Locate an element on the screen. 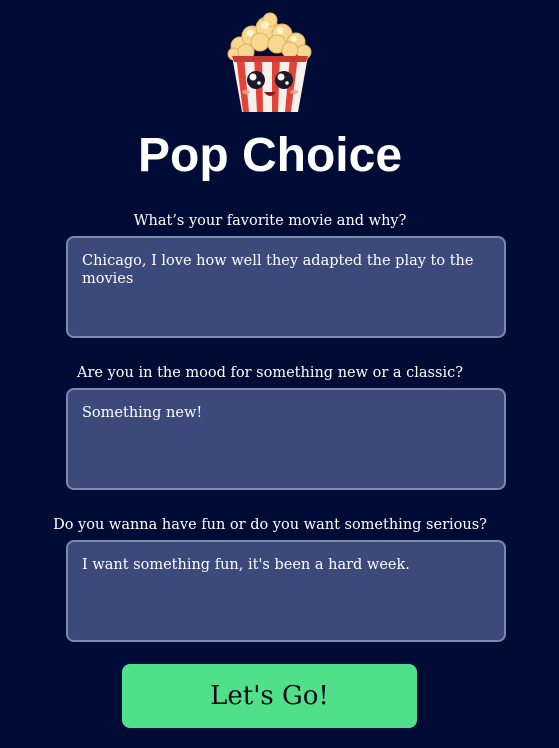  new-or-classic-field: Something new! is located at coordinates (286, 439).